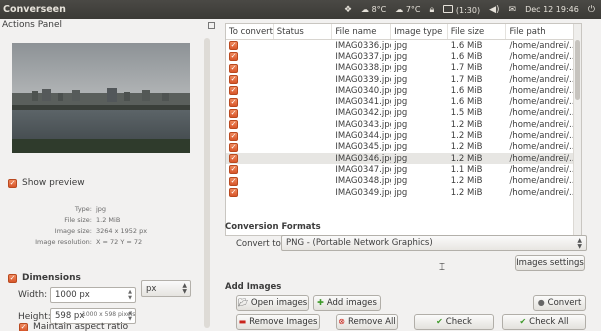 The height and width of the screenshot is (331, 601). I want to click on show-preview-checkbox: Show preview, so click(46, 183).